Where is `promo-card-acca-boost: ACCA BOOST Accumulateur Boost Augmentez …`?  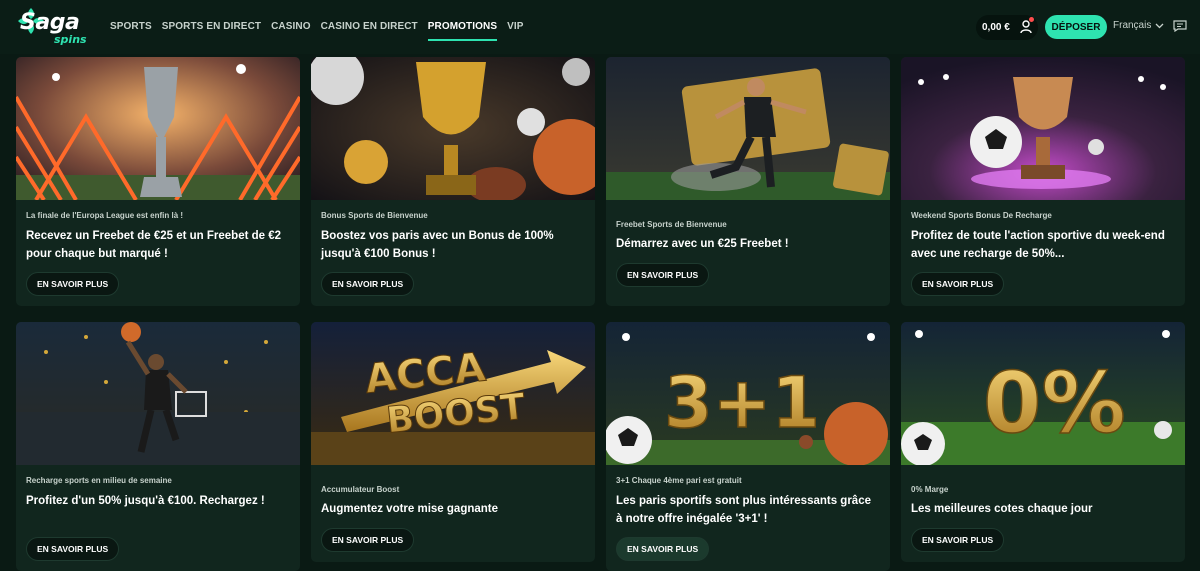 promo-card-acca-boost: ACCA BOOST Accumulateur Boost Augmentez … is located at coordinates (453, 442).